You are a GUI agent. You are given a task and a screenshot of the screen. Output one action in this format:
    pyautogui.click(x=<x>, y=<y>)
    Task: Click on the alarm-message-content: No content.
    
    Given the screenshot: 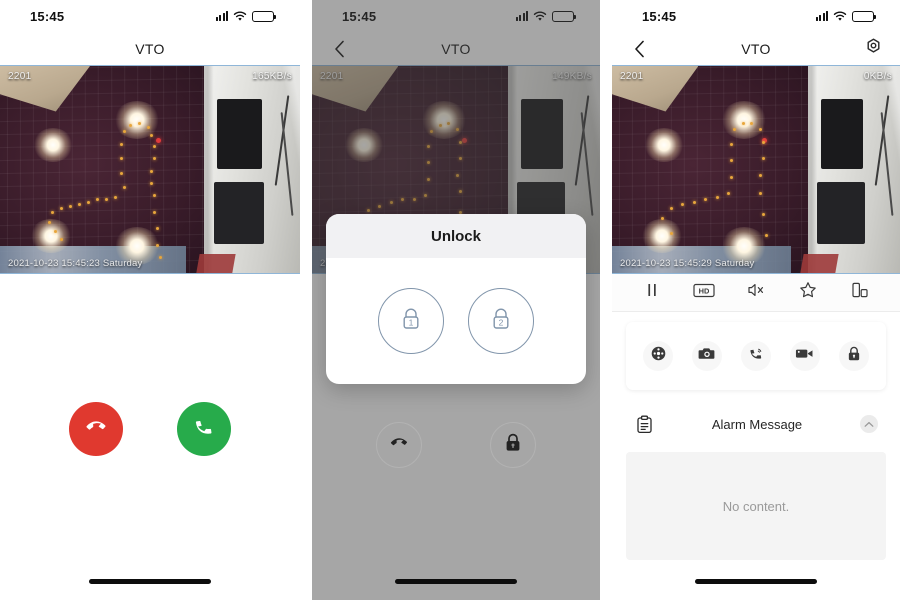 What is the action you would take?
    pyautogui.click(x=756, y=506)
    